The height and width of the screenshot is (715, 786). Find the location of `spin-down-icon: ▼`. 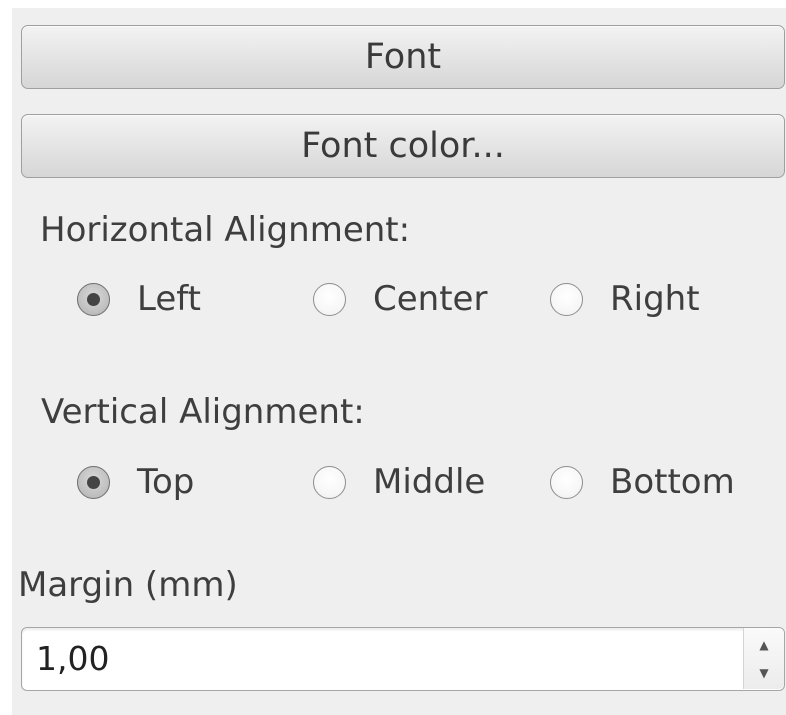

spin-down-icon: ▼ is located at coordinates (764, 673).